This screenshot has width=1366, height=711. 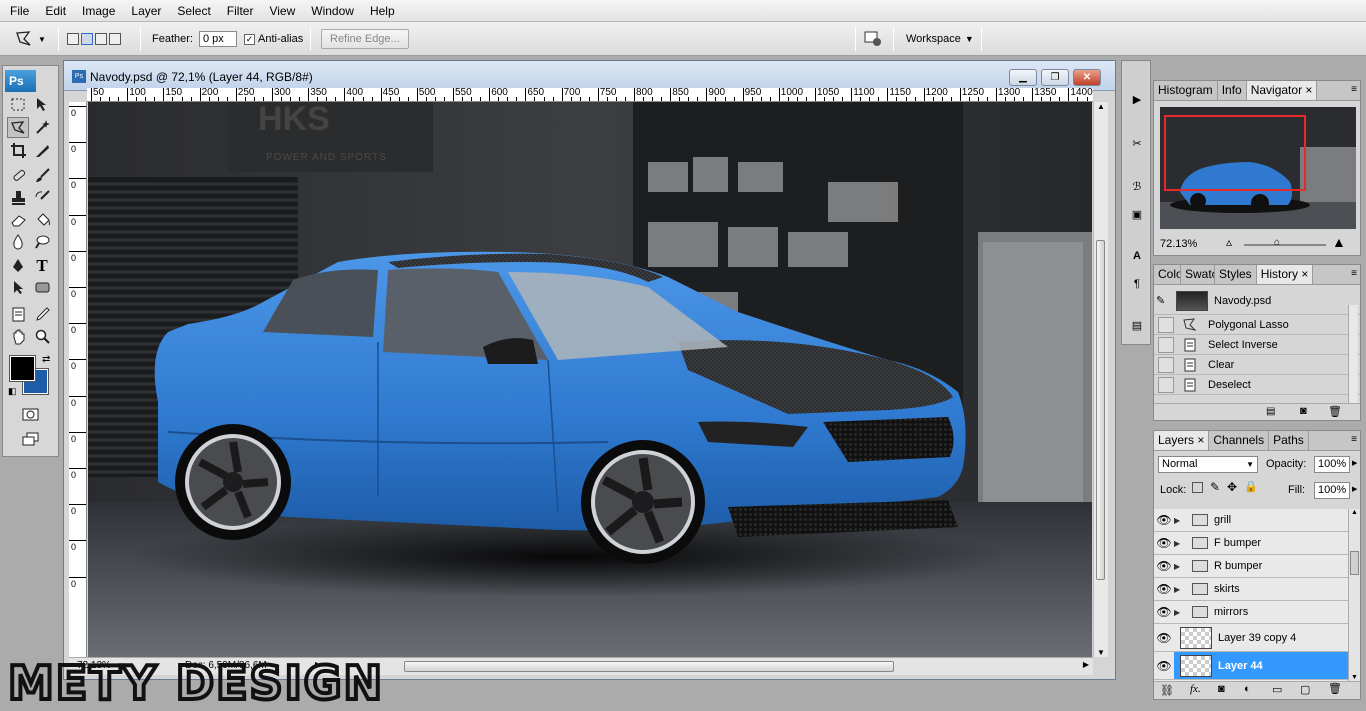 I want to click on blend-mode-select: Normal ▼, so click(x=1208, y=464).